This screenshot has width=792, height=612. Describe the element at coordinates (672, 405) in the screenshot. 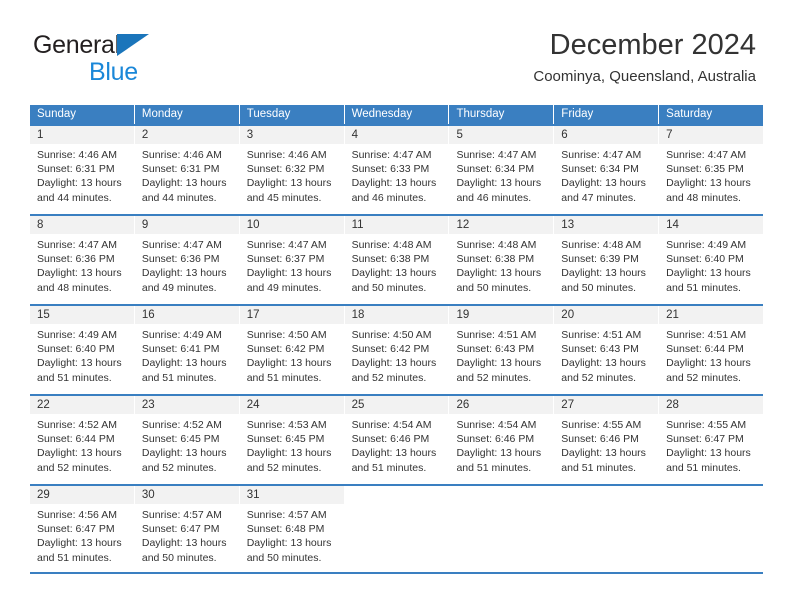

I see `day-number: 28` at that location.